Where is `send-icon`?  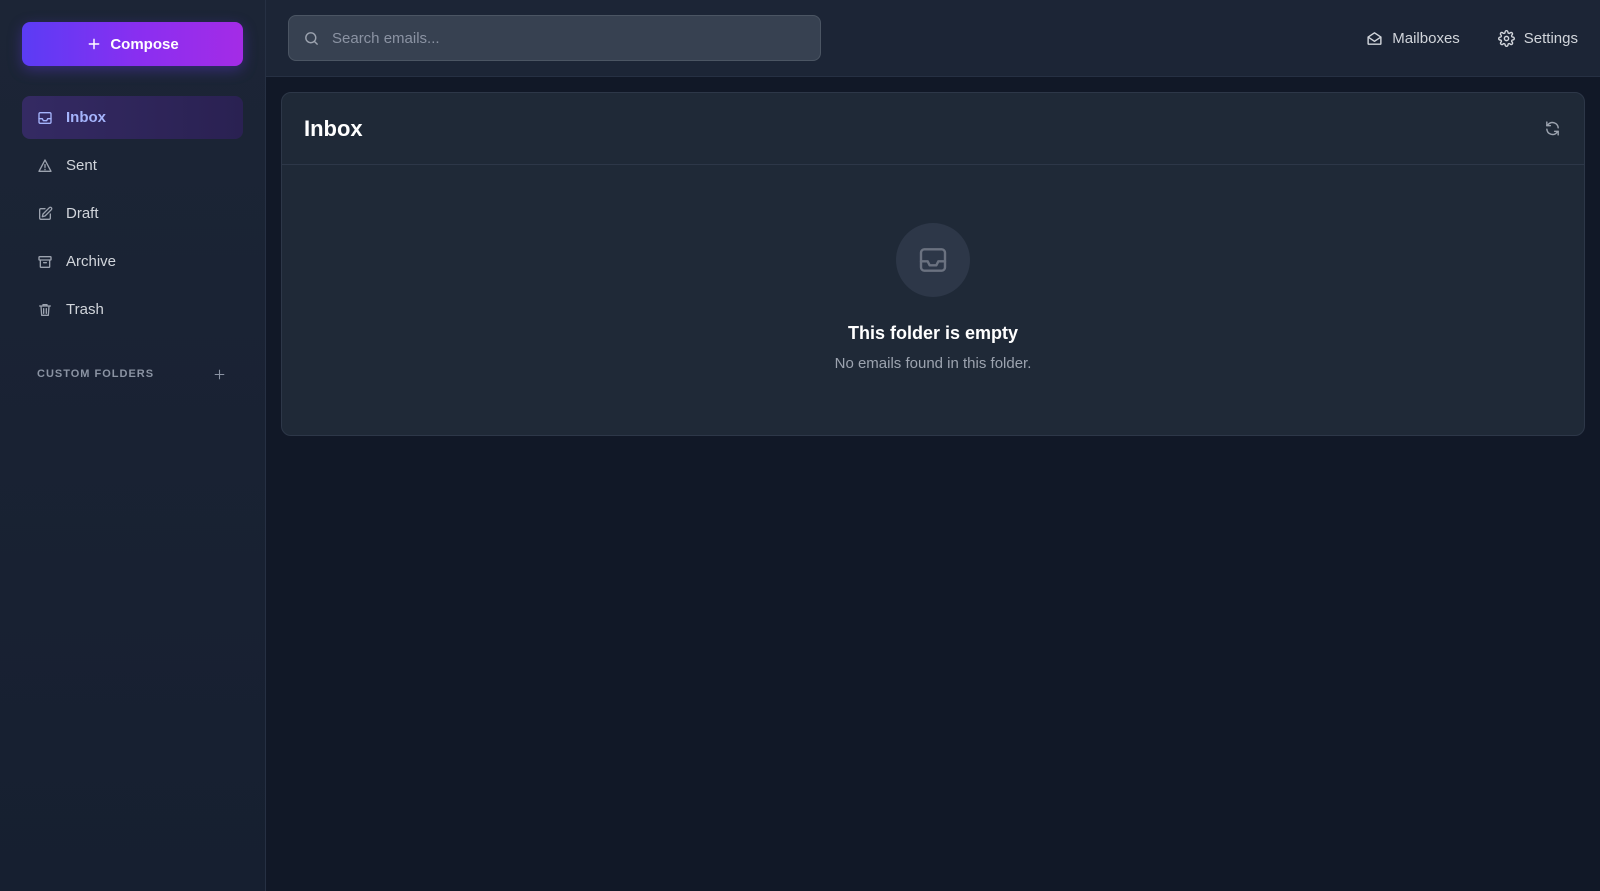 send-icon is located at coordinates (45, 165).